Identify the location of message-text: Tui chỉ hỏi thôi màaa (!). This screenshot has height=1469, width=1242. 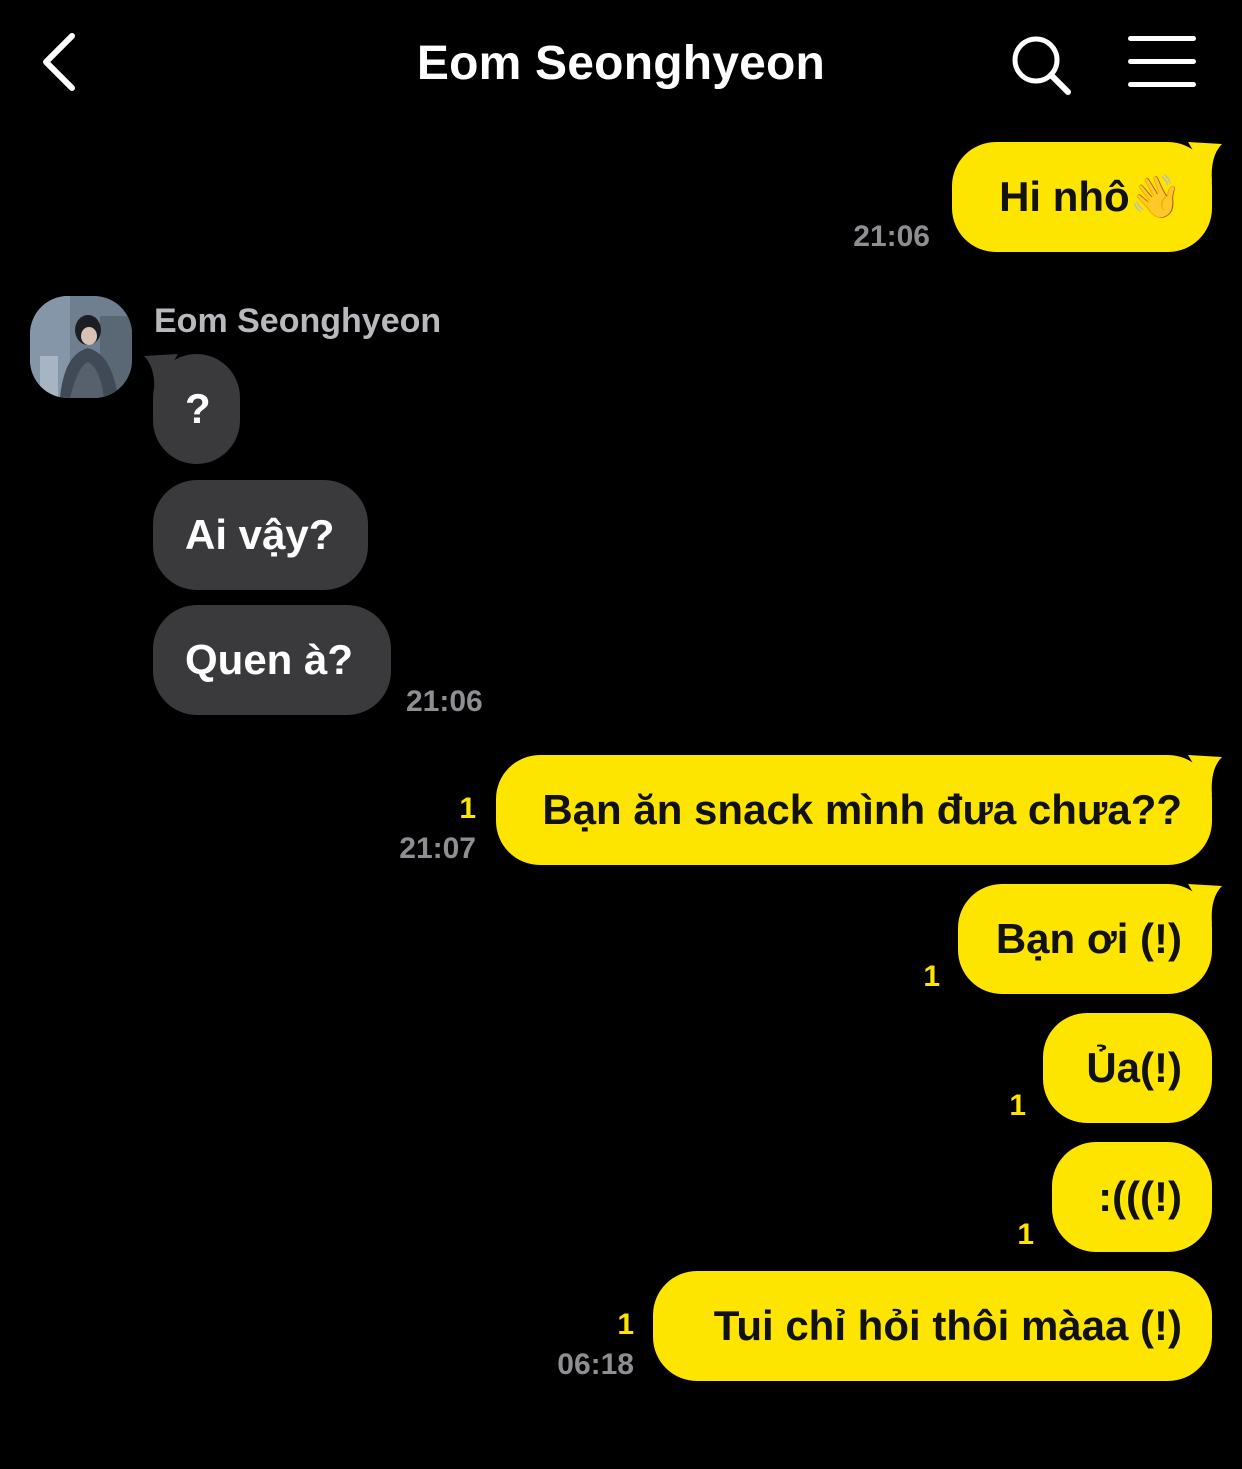
(947, 1325).